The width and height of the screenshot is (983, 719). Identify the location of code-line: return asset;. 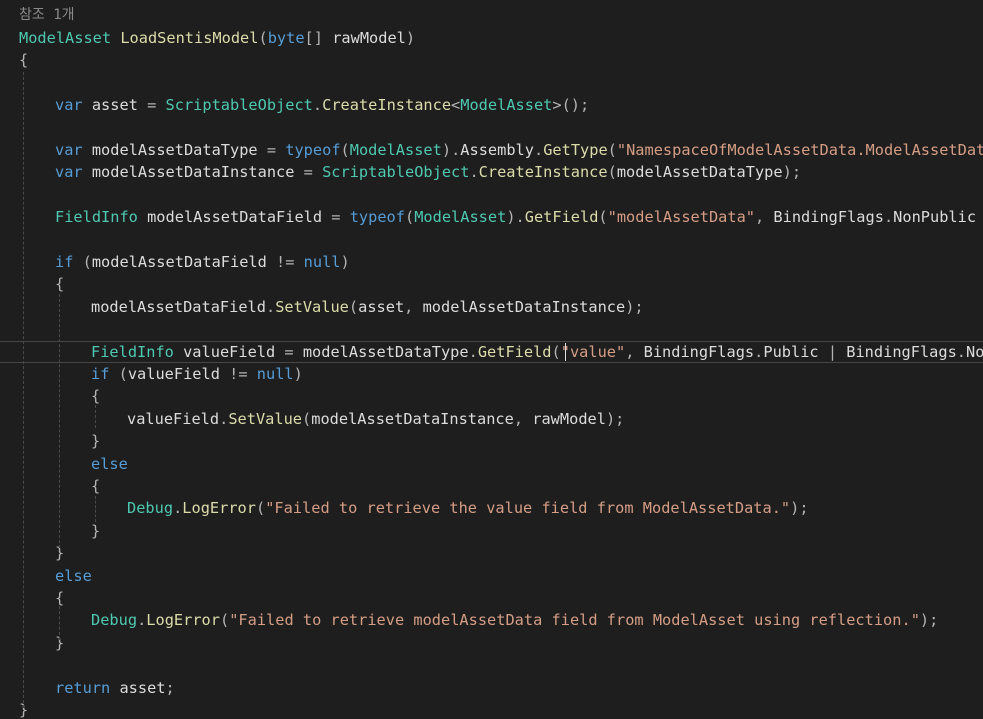
(87, 688).